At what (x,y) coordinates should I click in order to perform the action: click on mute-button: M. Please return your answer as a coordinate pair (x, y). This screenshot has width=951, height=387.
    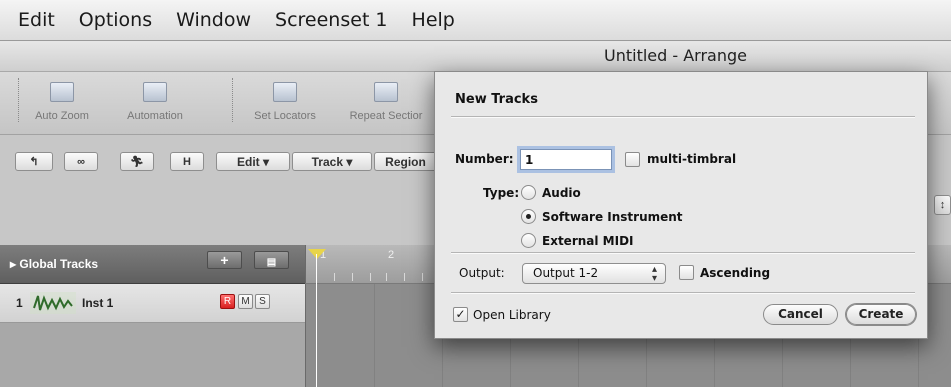
    Looking at the image, I should click on (245, 301).